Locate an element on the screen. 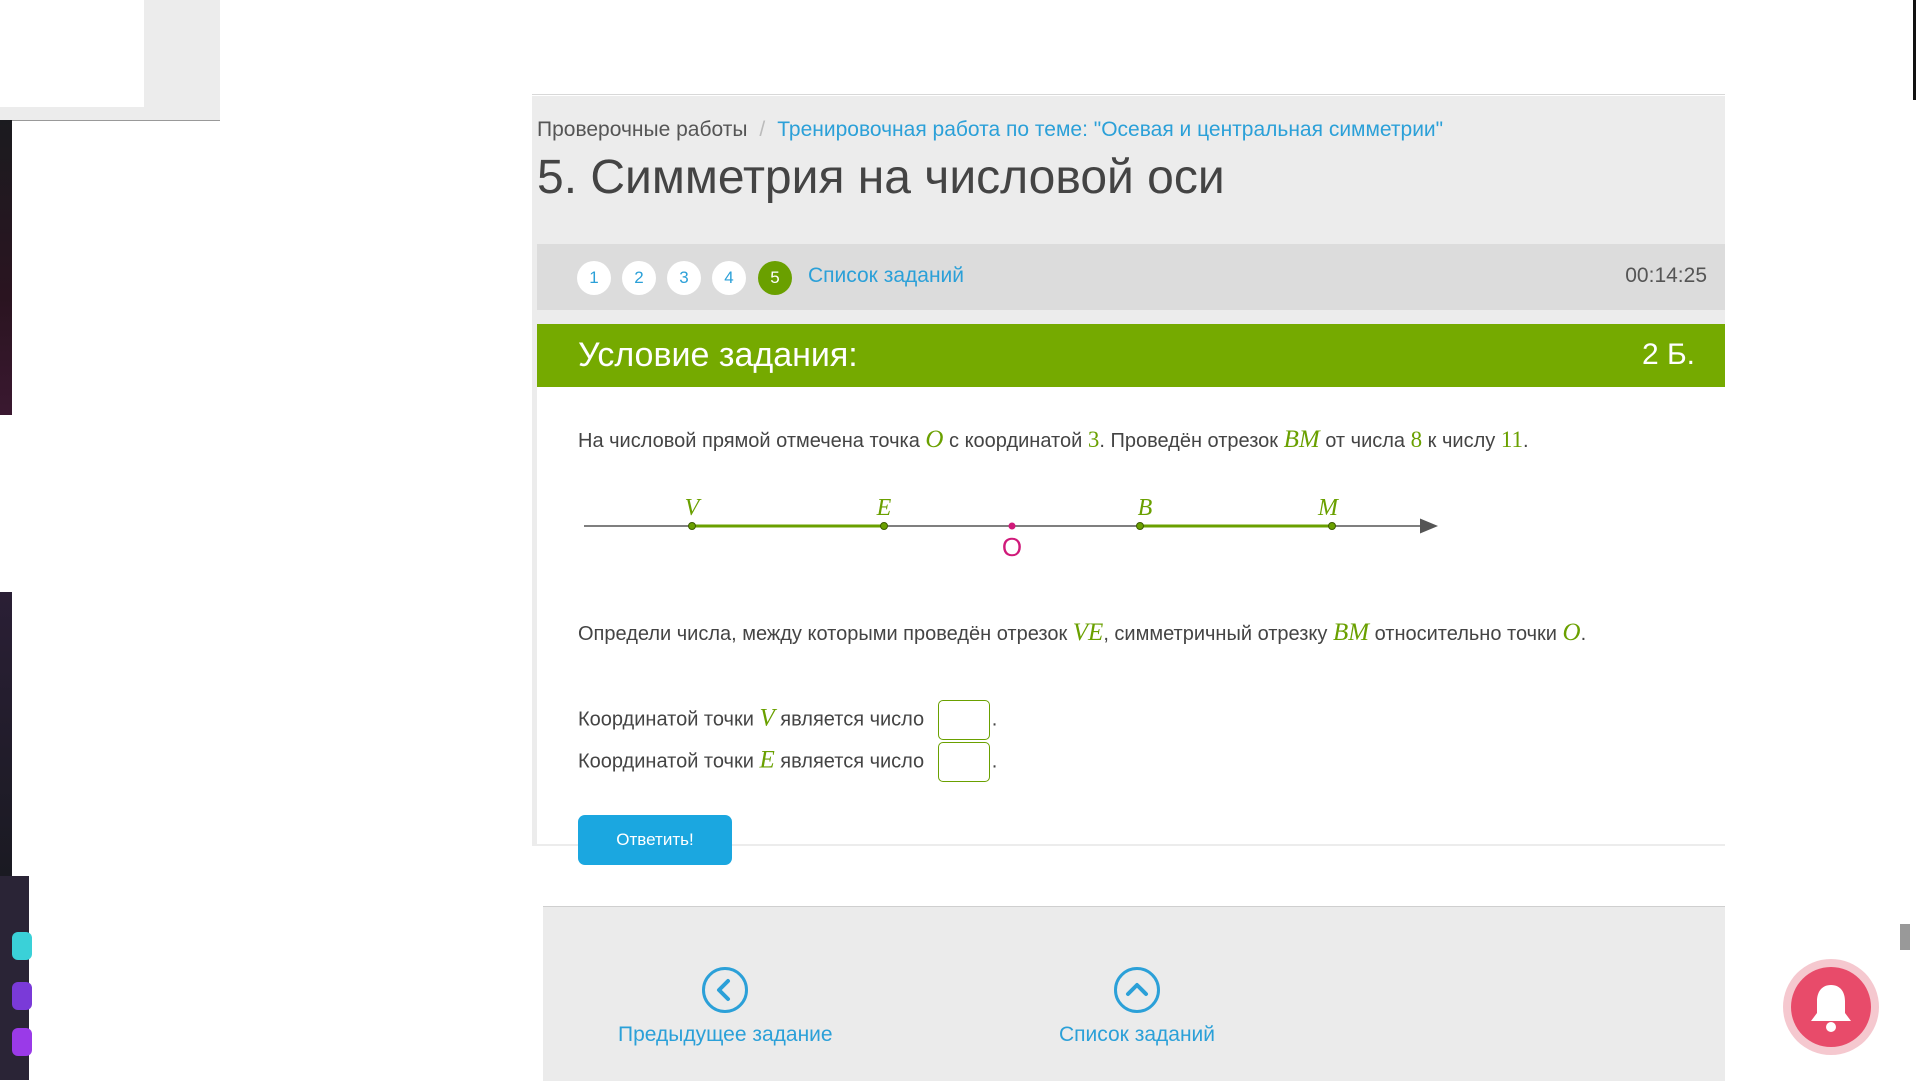  answer-input-e is located at coordinates (963, 762).